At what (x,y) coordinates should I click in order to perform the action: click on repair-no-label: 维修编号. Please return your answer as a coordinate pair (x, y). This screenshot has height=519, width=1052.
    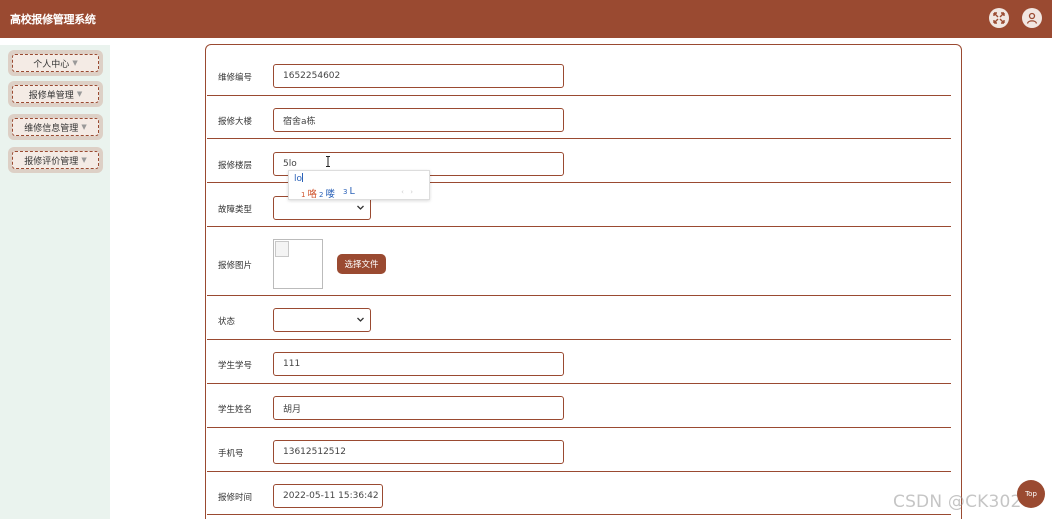
    Looking at the image, I should click on (235, 78).